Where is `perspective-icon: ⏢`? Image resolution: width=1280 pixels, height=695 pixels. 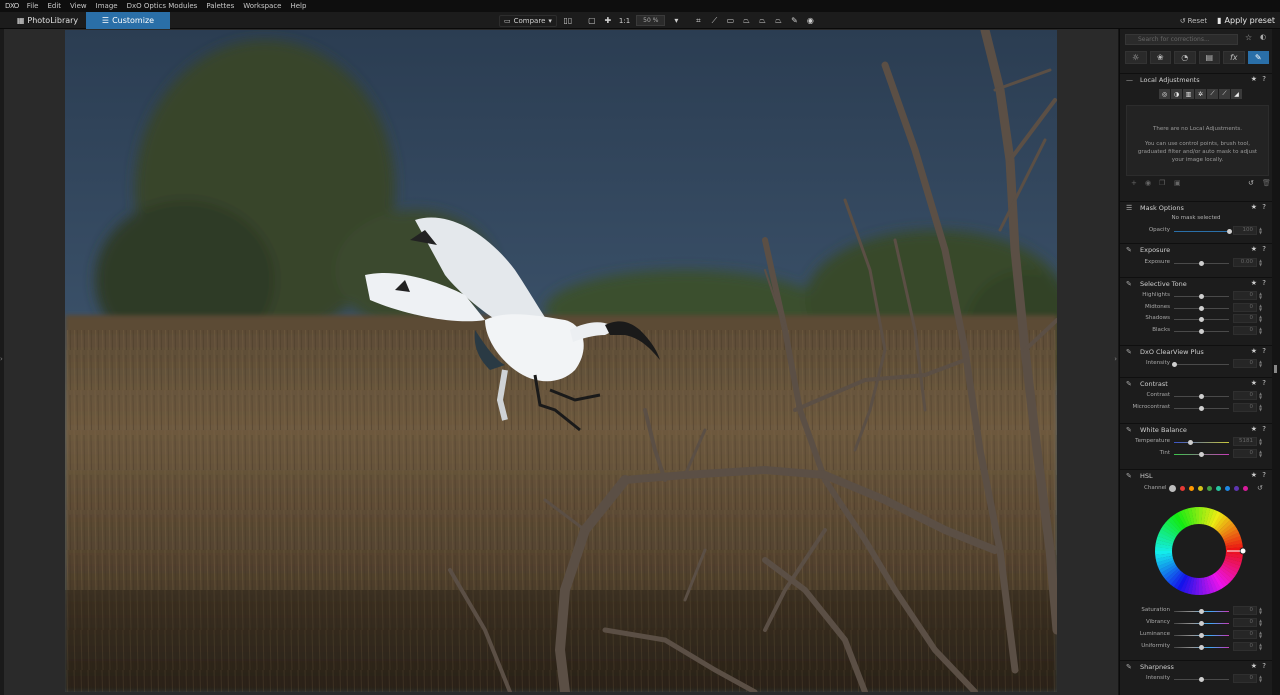 perspective-icon: ⏢ is located at coordinates (746, 21).